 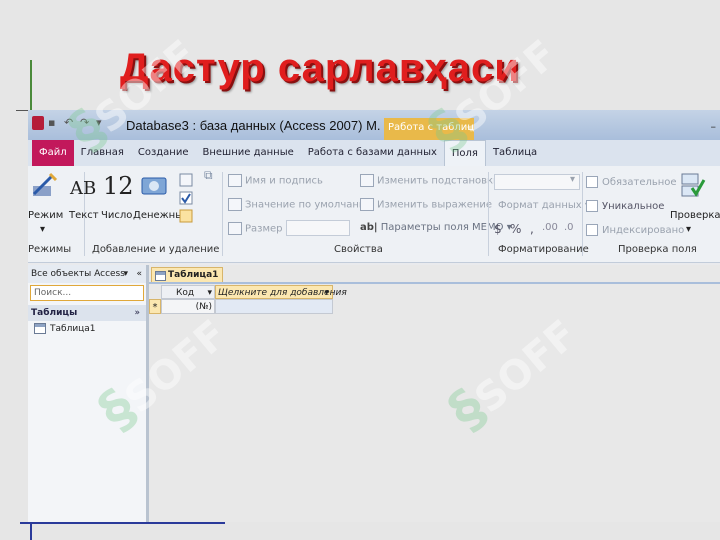 I want to click on indexed-checkbox: Индексировано, so click(x=635, y=230).